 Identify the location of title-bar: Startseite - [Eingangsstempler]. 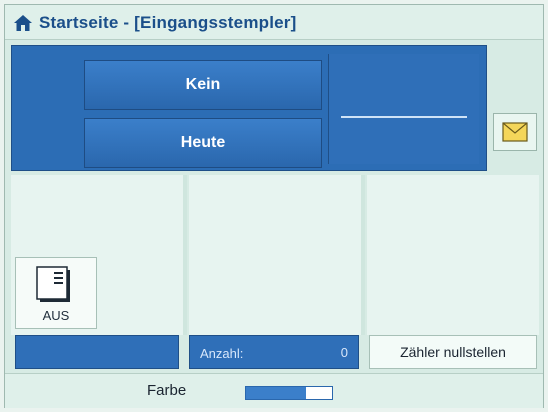
(274, 22).